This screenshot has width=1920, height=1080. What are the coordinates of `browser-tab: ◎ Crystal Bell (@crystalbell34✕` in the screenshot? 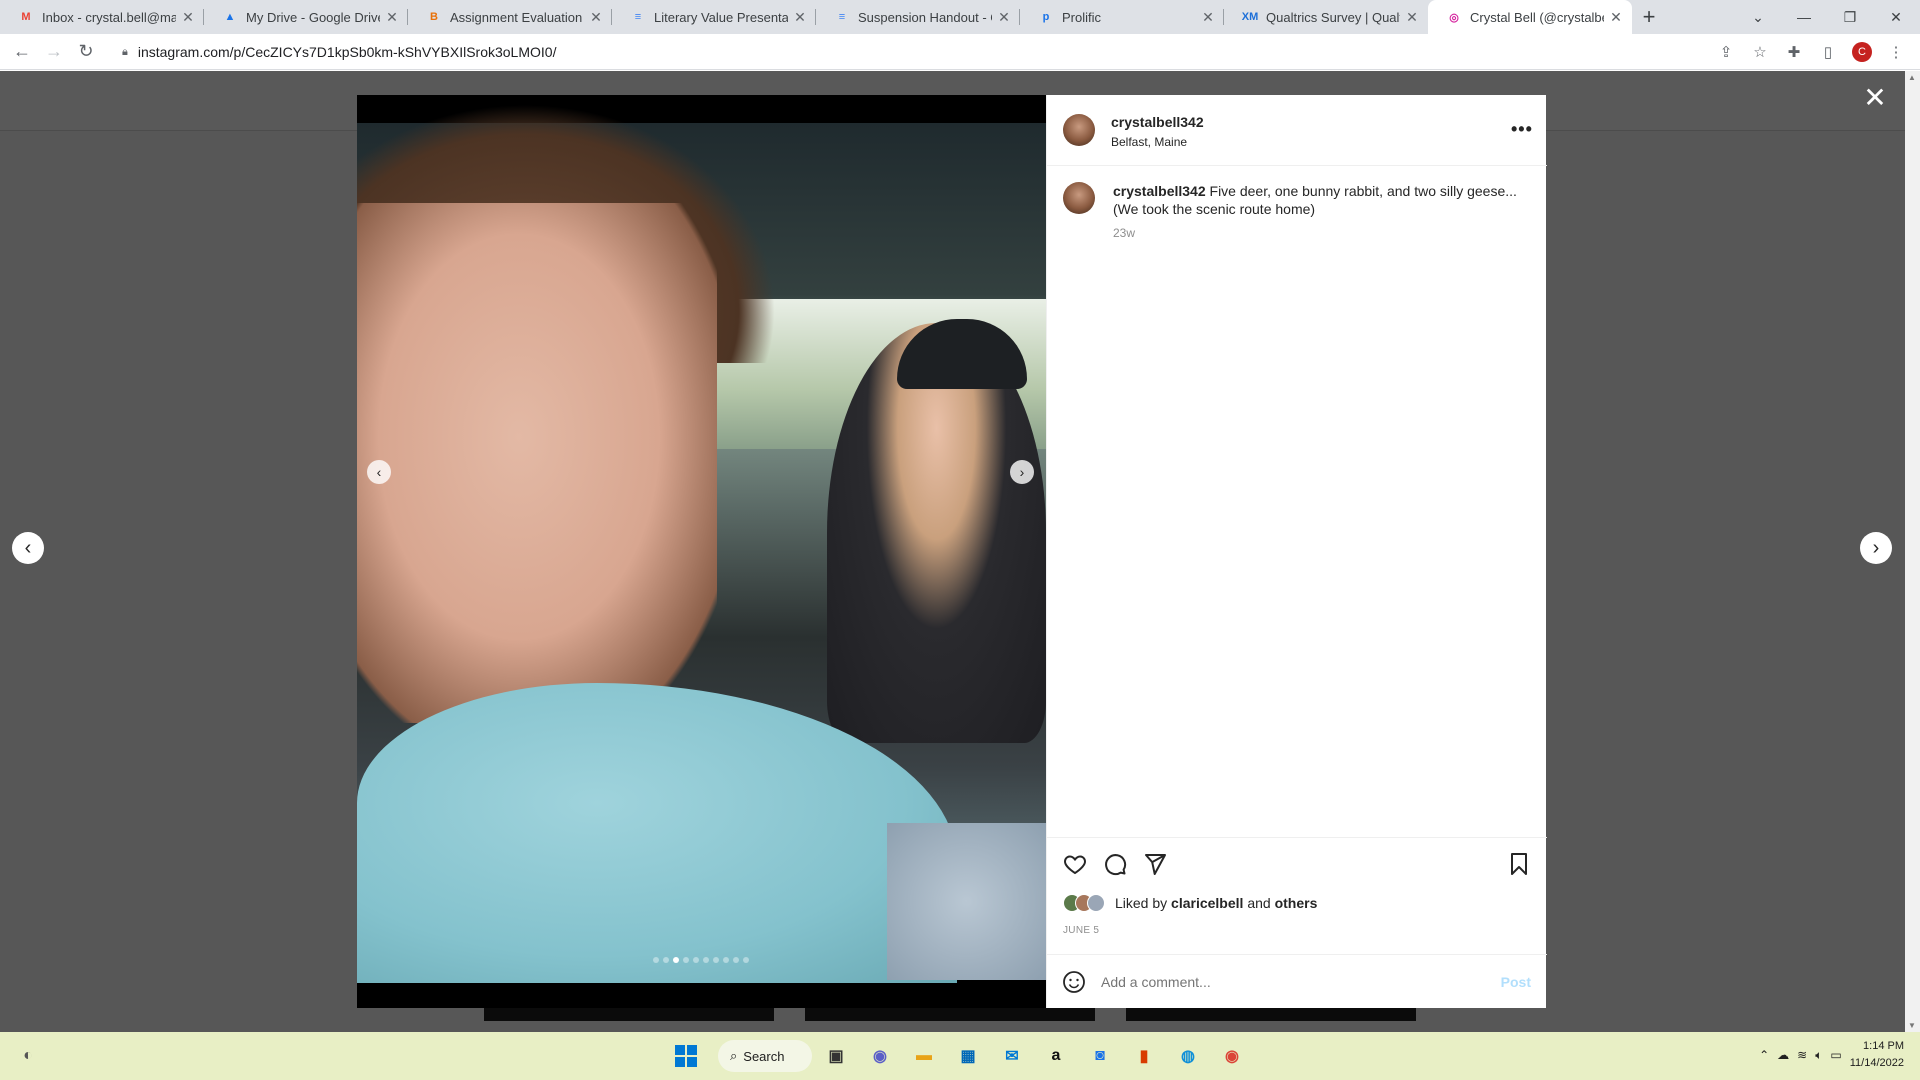 It's located at (1530, 17).